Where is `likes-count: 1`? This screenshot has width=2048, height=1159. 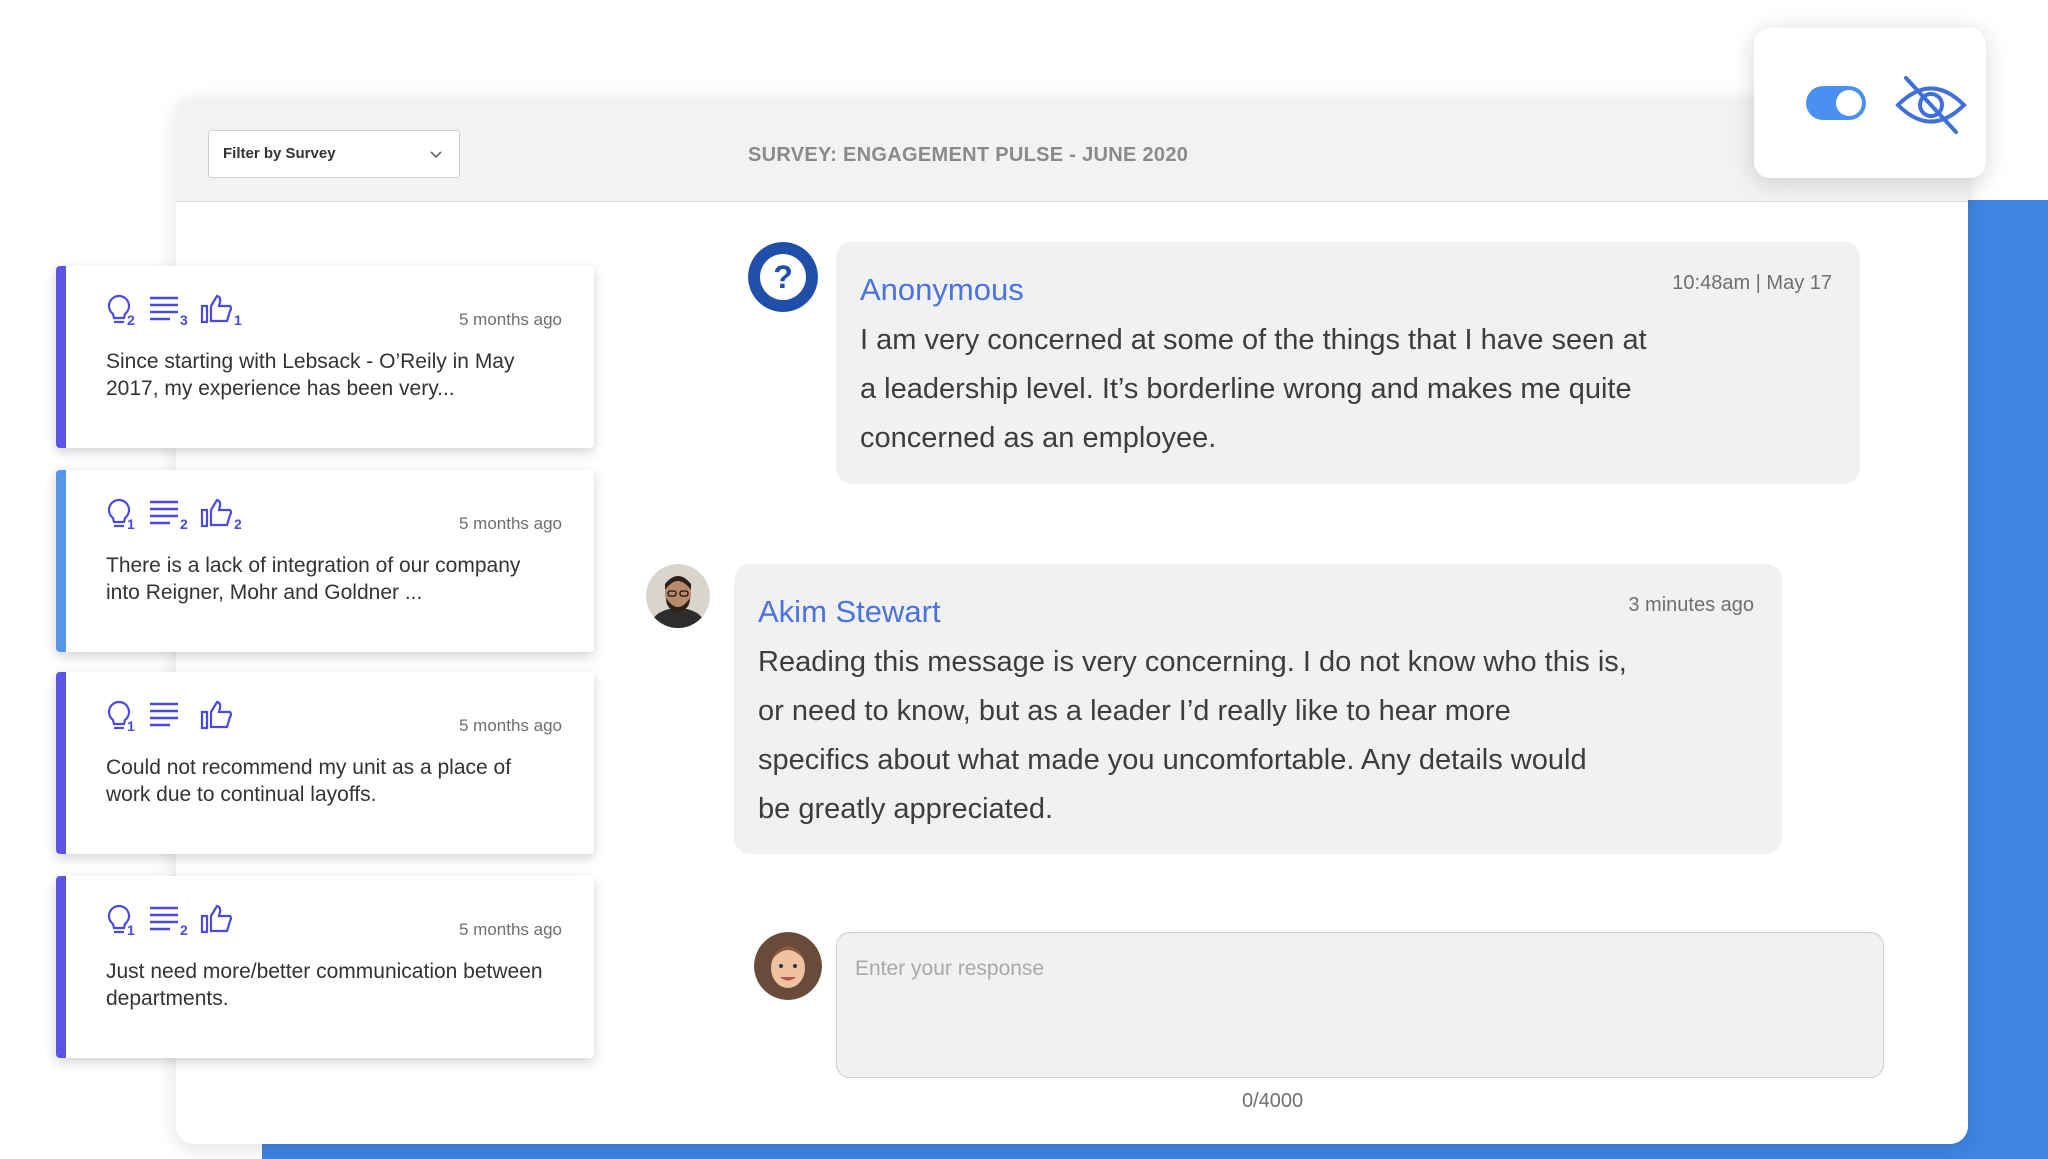 likes-count: 1 is located at coordinates (238, 320).